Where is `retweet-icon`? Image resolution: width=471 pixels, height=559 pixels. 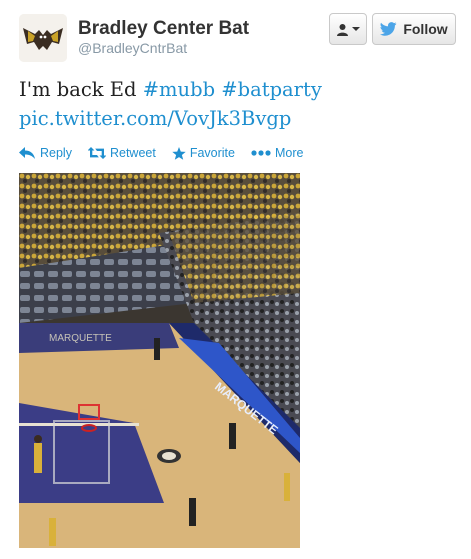 retweet-icon is located at coordinates (96, 153).